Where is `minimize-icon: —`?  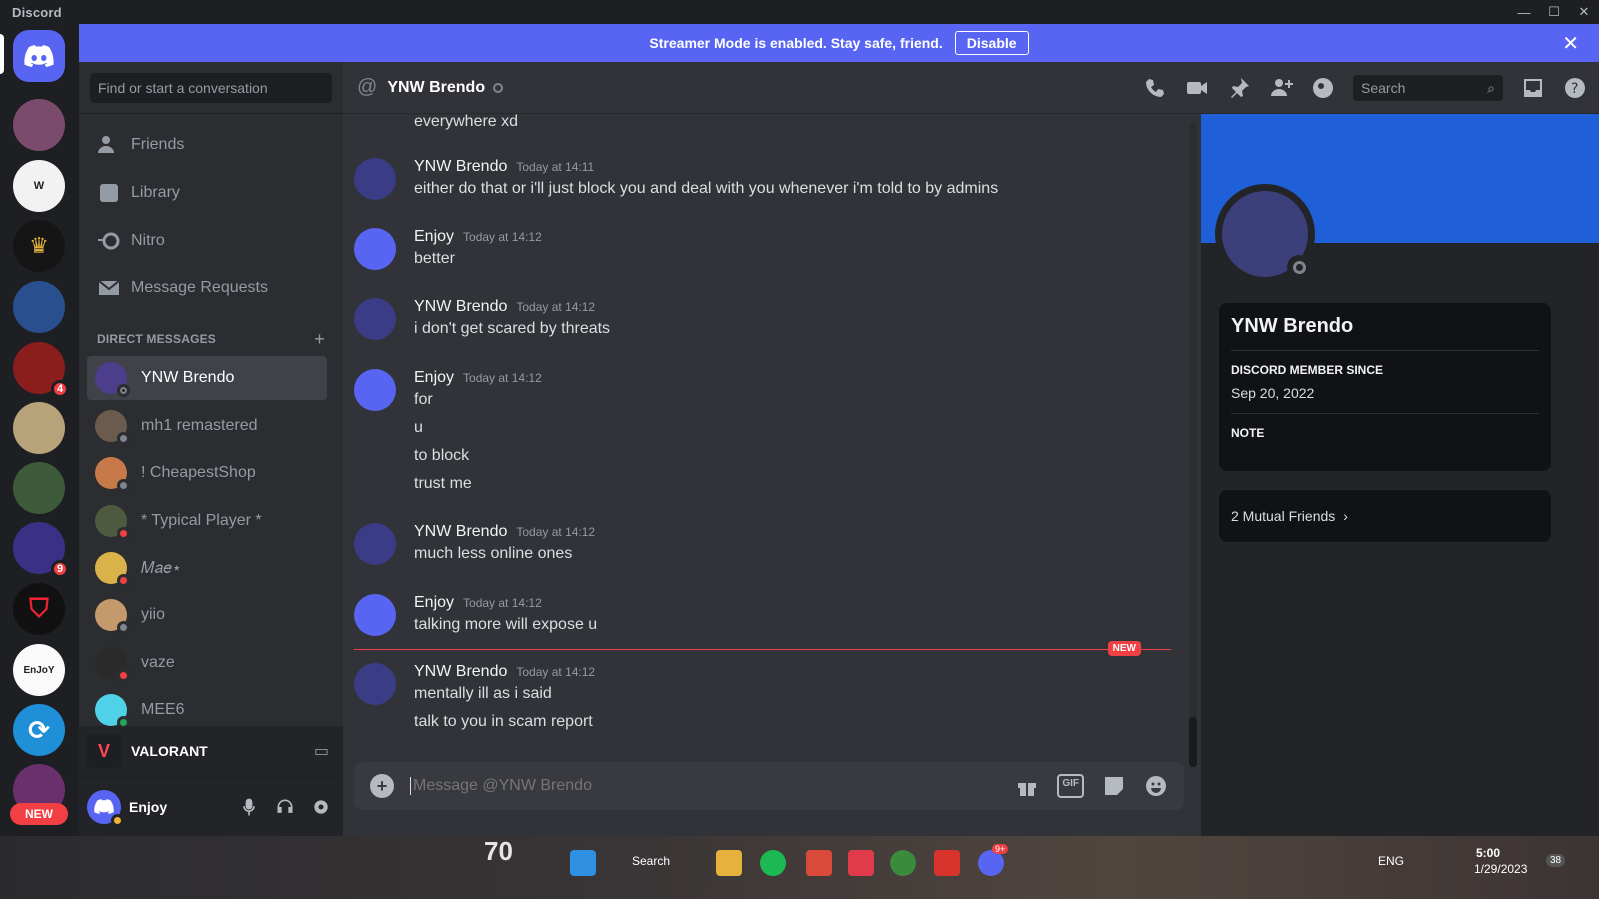
minimize-icon: — is located at coordinates (1524, 12).